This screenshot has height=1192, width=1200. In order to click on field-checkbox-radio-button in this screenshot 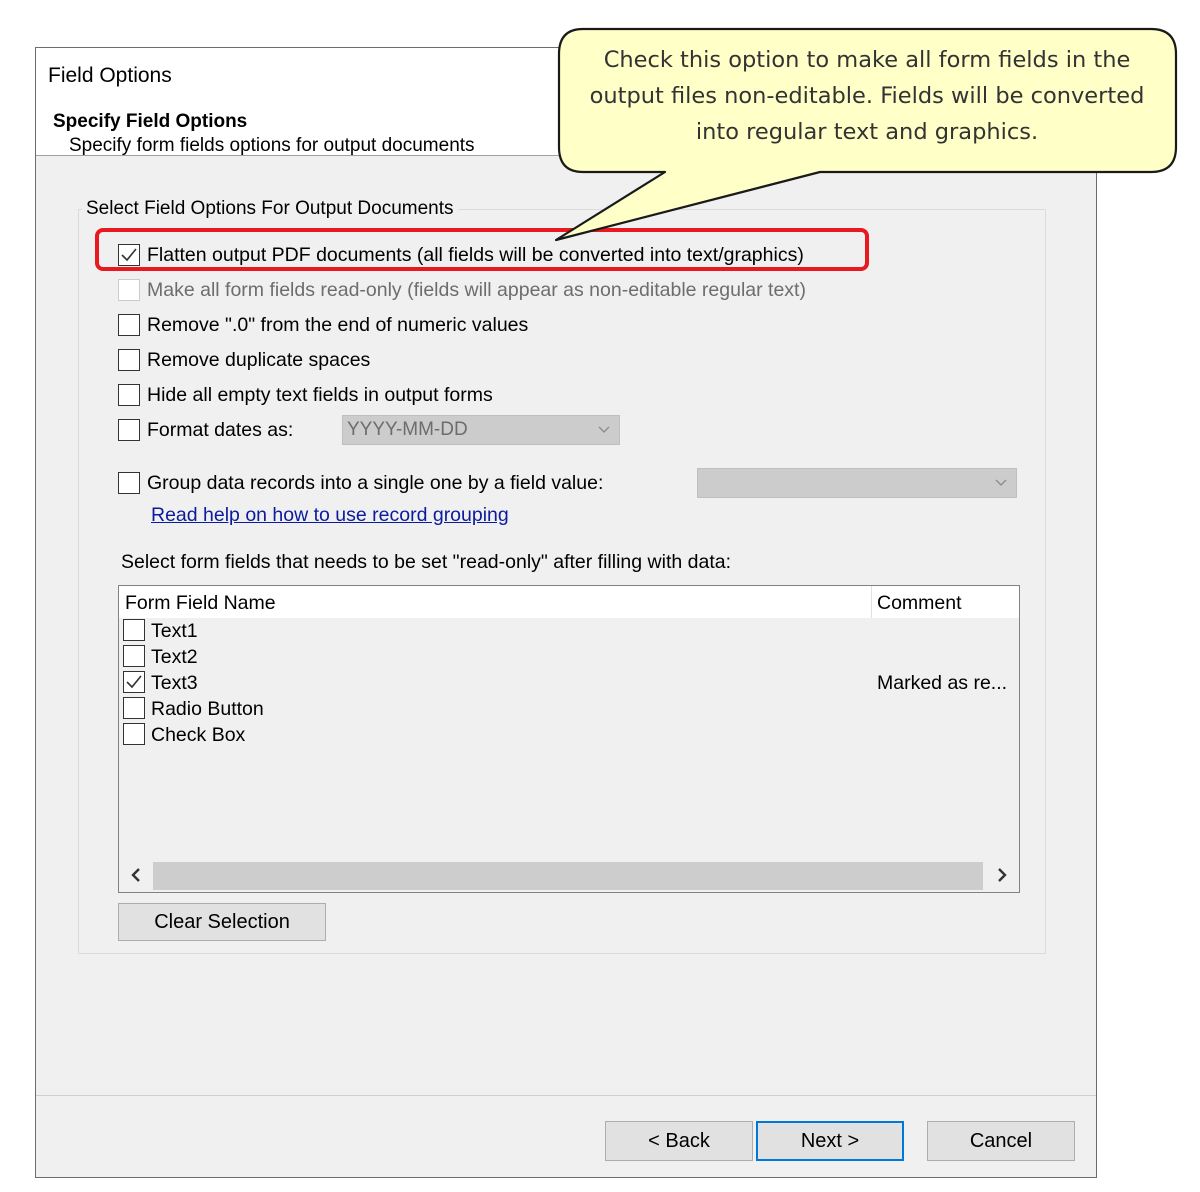, I will do `click(134, 708)`.